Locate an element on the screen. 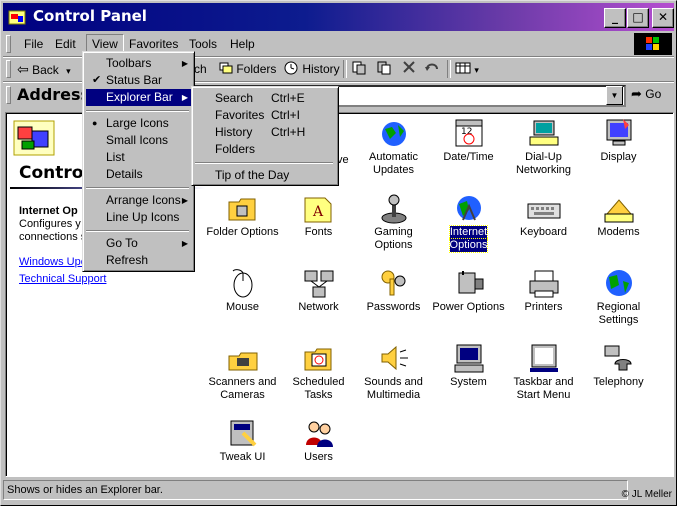  submenu-item-history: History Ctrl+H is located at coordinates (264, 132).